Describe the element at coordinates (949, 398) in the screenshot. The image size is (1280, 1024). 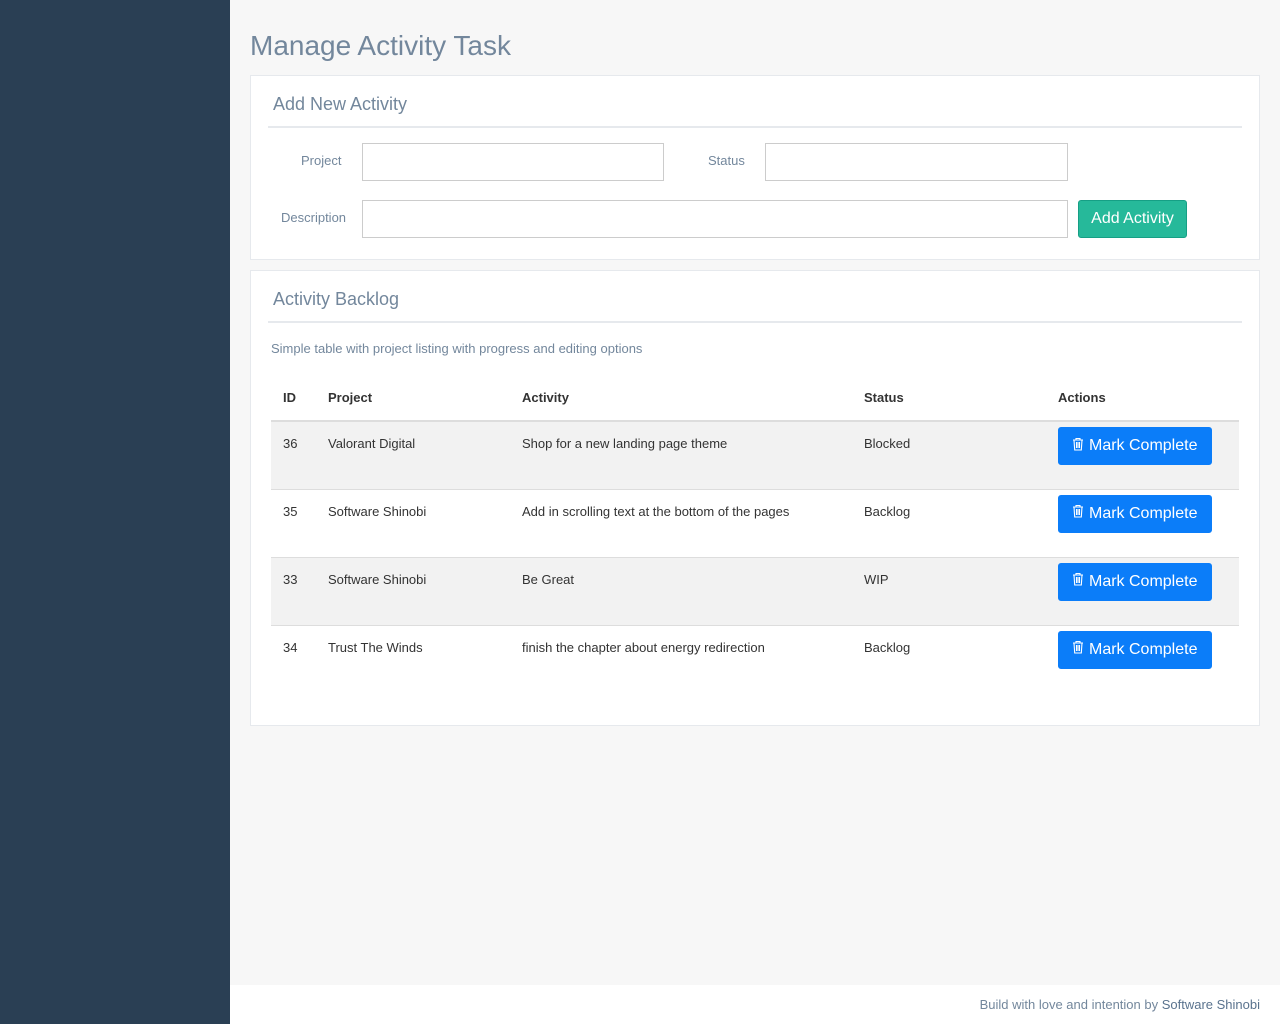
I see `column-header-status: Status` at that location.